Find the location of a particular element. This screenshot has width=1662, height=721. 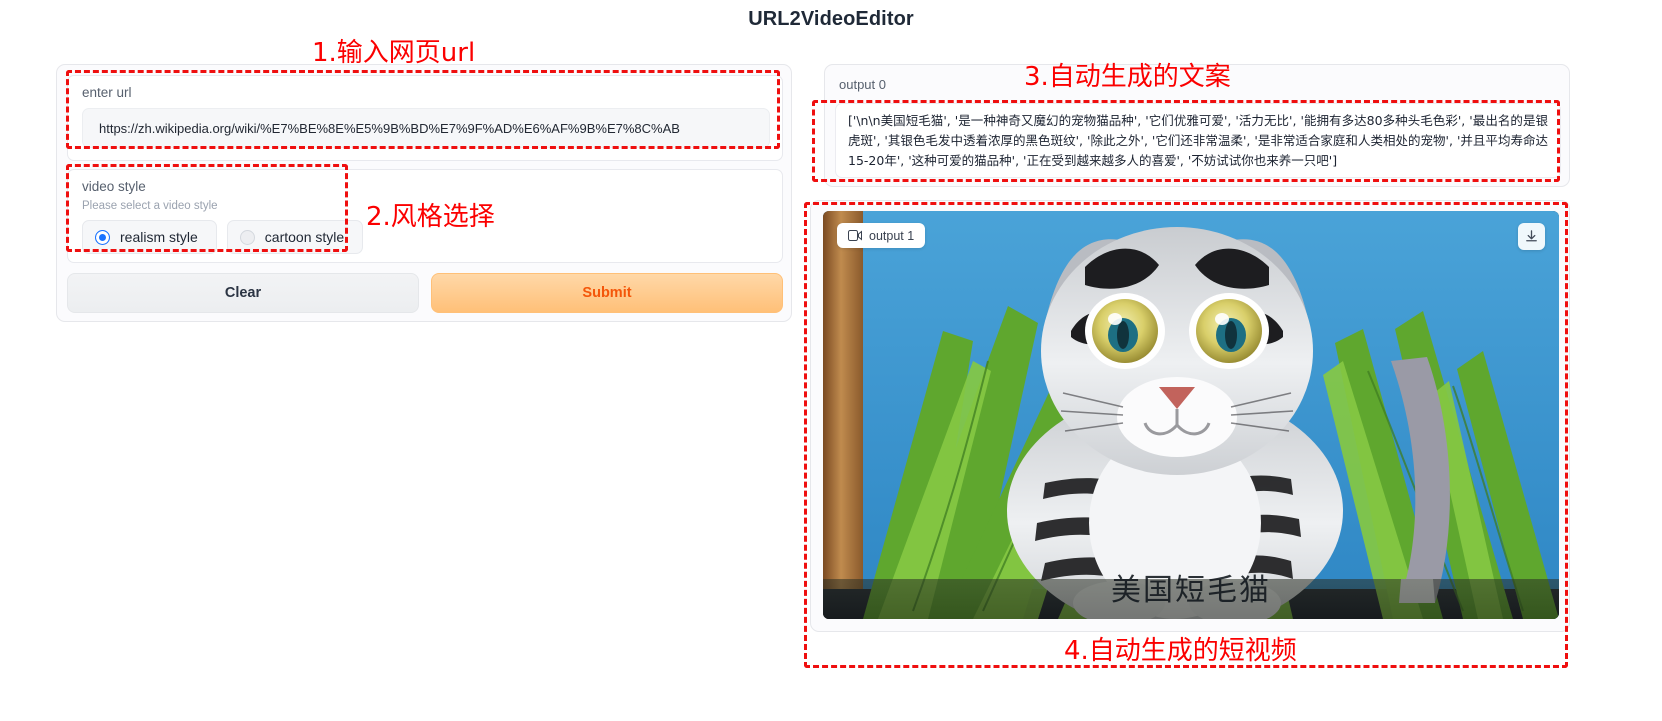

download-button is located at coordinates (1531, 236).